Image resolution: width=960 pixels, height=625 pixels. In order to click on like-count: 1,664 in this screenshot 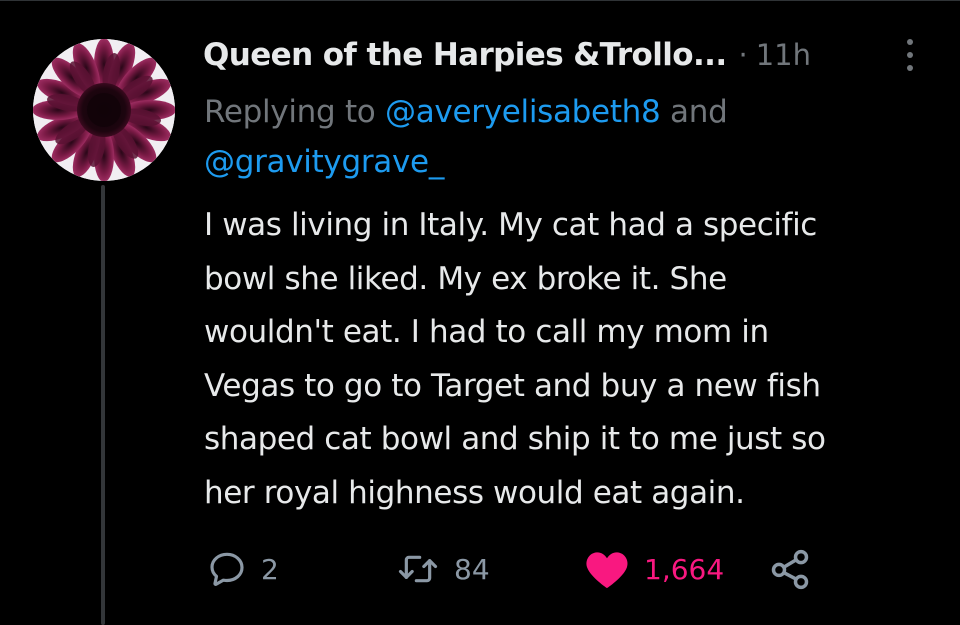, I will do `click(684, 569)`.